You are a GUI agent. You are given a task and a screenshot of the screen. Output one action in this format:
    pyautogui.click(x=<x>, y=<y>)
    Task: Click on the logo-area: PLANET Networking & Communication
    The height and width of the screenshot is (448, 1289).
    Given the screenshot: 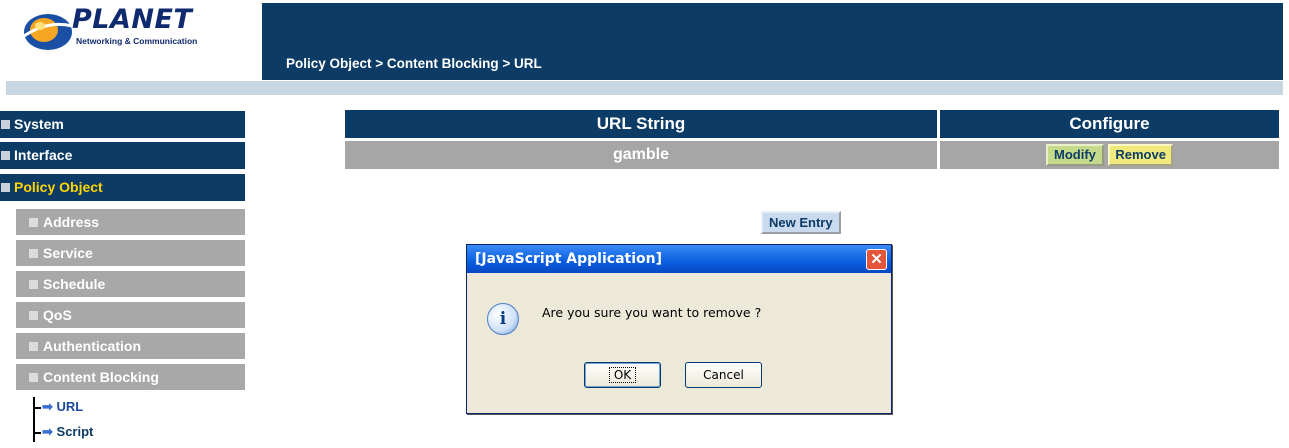 What is the action you would take?
    pyautogui.click(x=131, y=40)
    